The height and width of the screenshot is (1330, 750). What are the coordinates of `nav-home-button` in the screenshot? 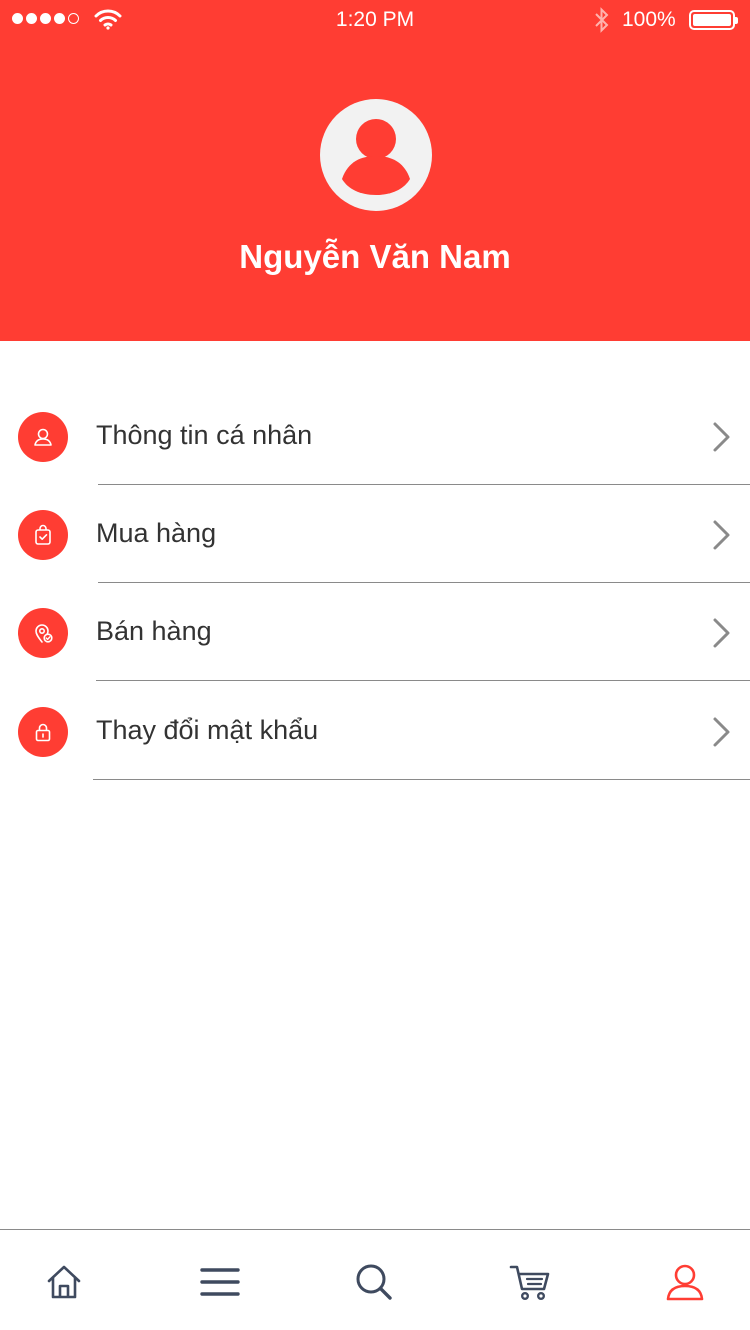 It's located at (64, 1282).